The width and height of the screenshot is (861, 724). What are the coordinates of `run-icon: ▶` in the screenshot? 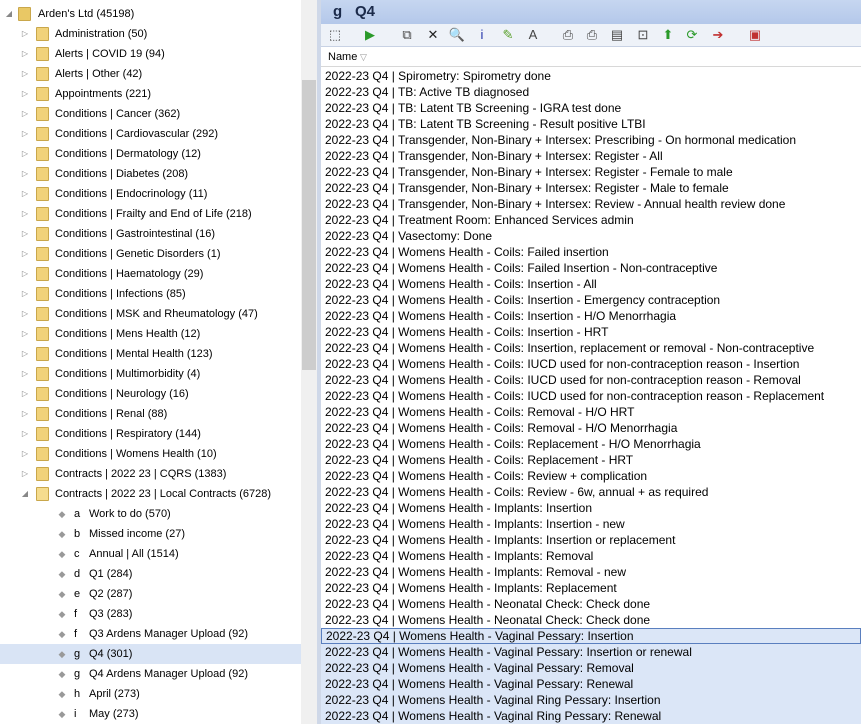 It's located at (370, 35).